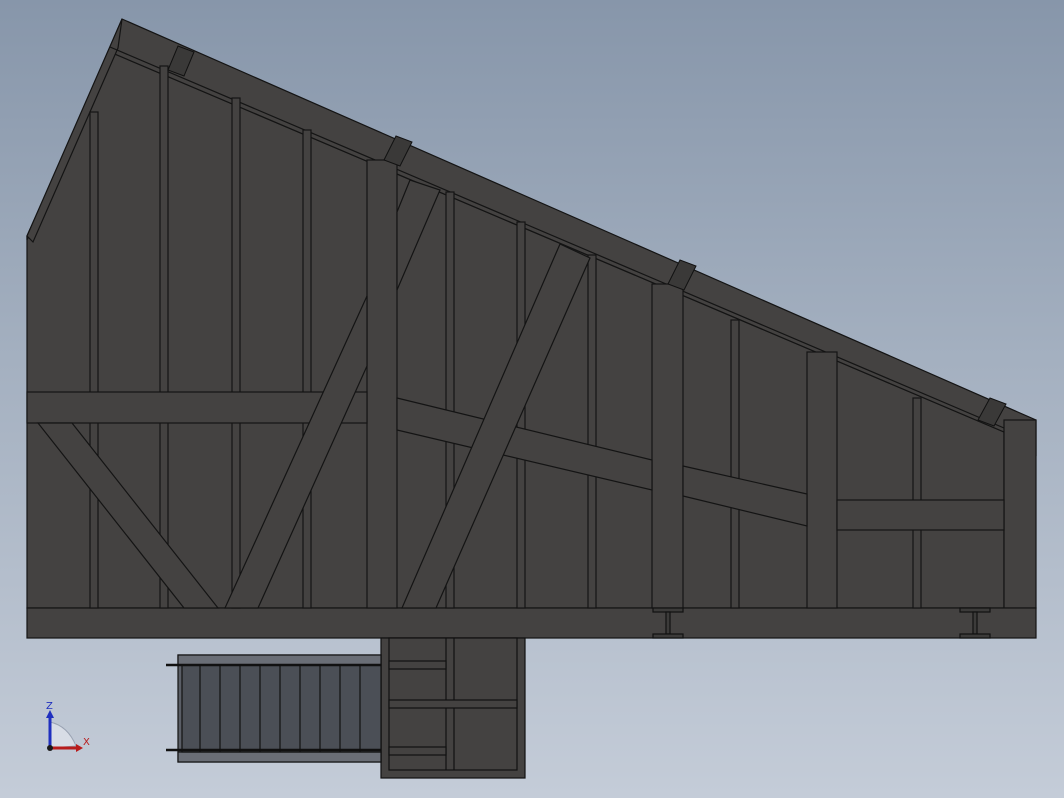  I want to click on sill-beam, so click(531, 623).